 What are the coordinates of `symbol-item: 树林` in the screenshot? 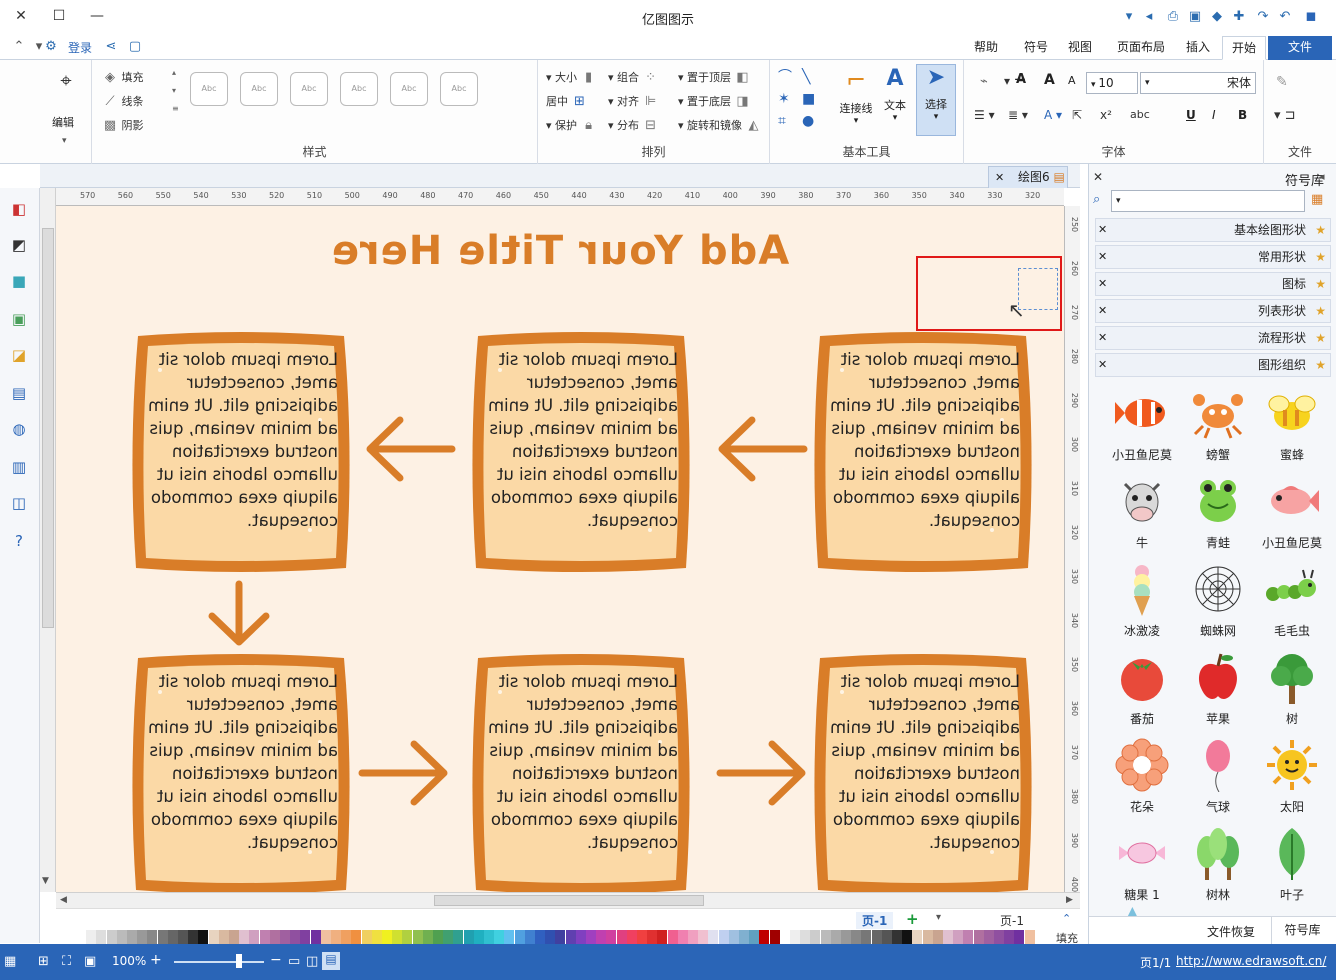 It's located at (1218, 864).